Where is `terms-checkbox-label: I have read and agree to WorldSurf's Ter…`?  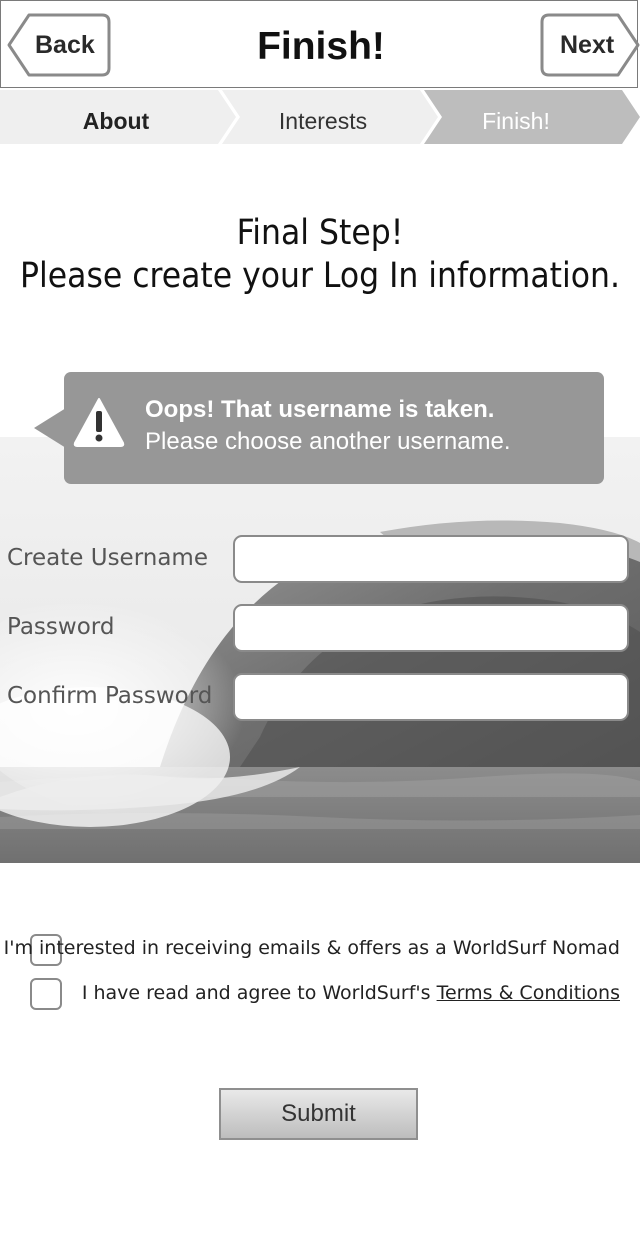
terms-checkbox-label: I have read and agree to WorldSurf's Ter… is located at coordinates (351, 993).